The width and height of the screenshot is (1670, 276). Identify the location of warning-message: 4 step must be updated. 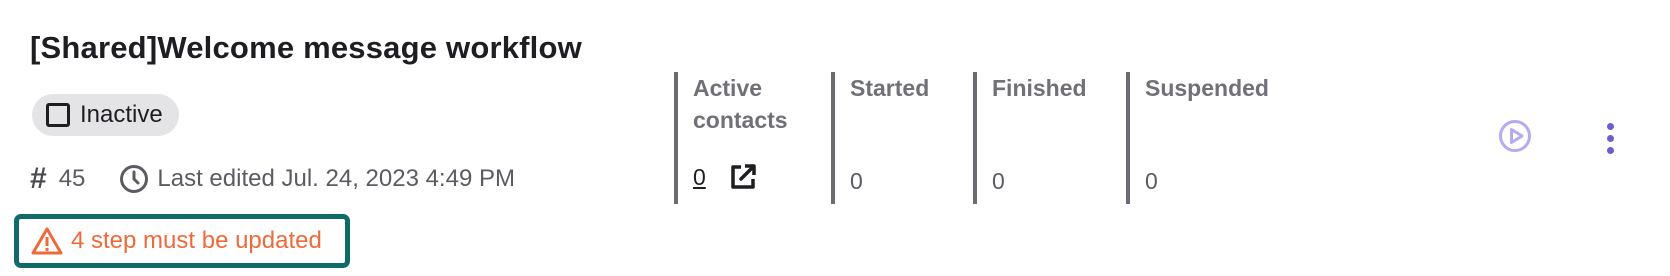
(182, 241).